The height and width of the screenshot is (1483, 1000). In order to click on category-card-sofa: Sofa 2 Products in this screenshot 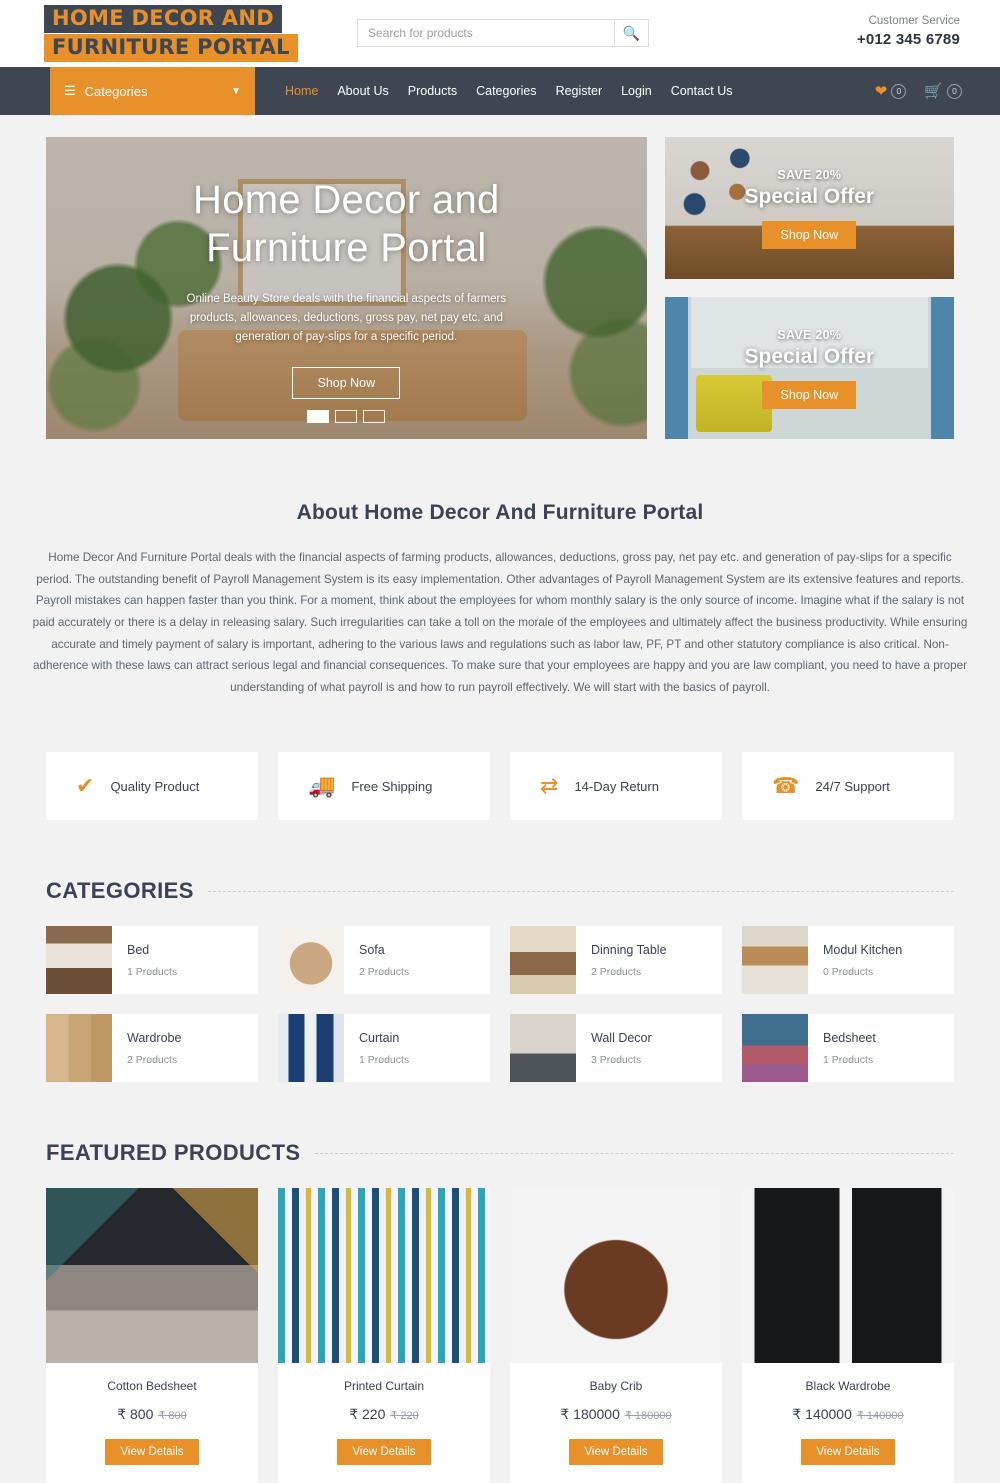, I will do `click(384, 960)`.